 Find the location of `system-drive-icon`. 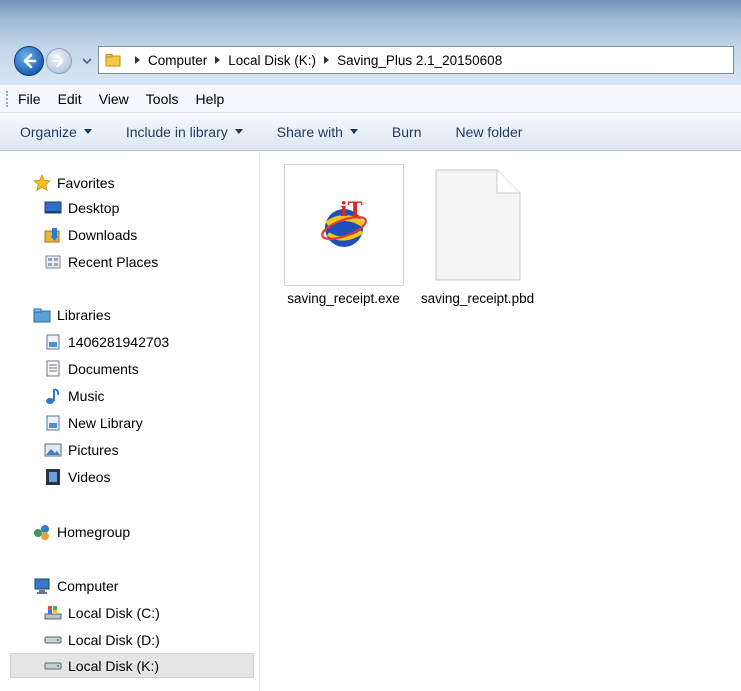

system-drive-icon is located at coordinates (53, 613).